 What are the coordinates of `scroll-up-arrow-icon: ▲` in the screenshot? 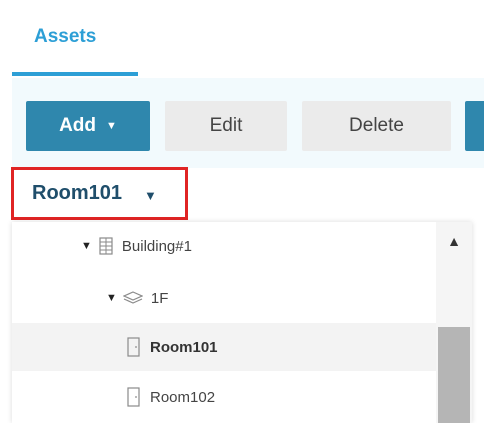 It's located at (454, 241).